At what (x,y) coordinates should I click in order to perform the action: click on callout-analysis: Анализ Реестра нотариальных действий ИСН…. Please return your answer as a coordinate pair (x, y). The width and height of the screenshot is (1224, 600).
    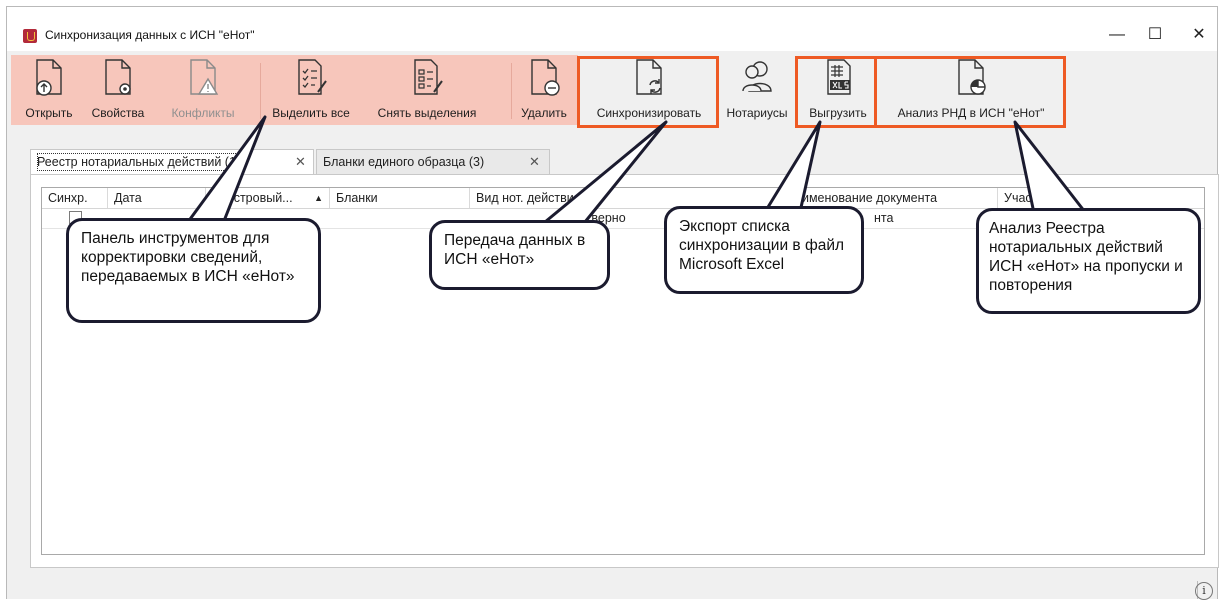
    Looking at the image, I should click on (1088, 261).